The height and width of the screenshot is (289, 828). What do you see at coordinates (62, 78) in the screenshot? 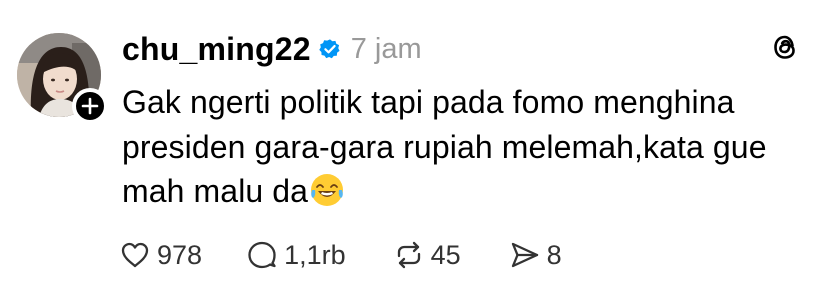
I see `author-avatar-container` at bounding box center [62, 78].